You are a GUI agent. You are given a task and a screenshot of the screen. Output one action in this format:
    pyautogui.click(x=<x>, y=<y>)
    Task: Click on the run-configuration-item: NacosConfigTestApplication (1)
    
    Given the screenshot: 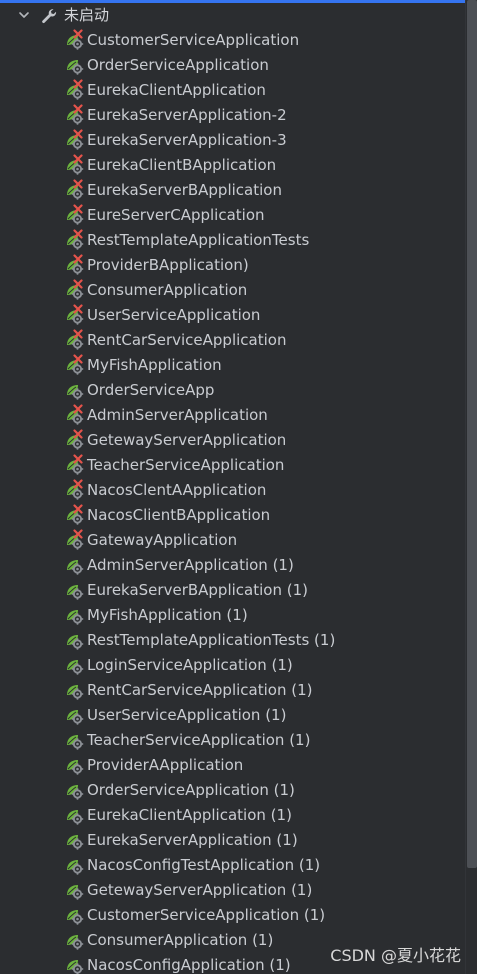 What is the action you would take?
    pyautogui.click(x=232, y=865)
    